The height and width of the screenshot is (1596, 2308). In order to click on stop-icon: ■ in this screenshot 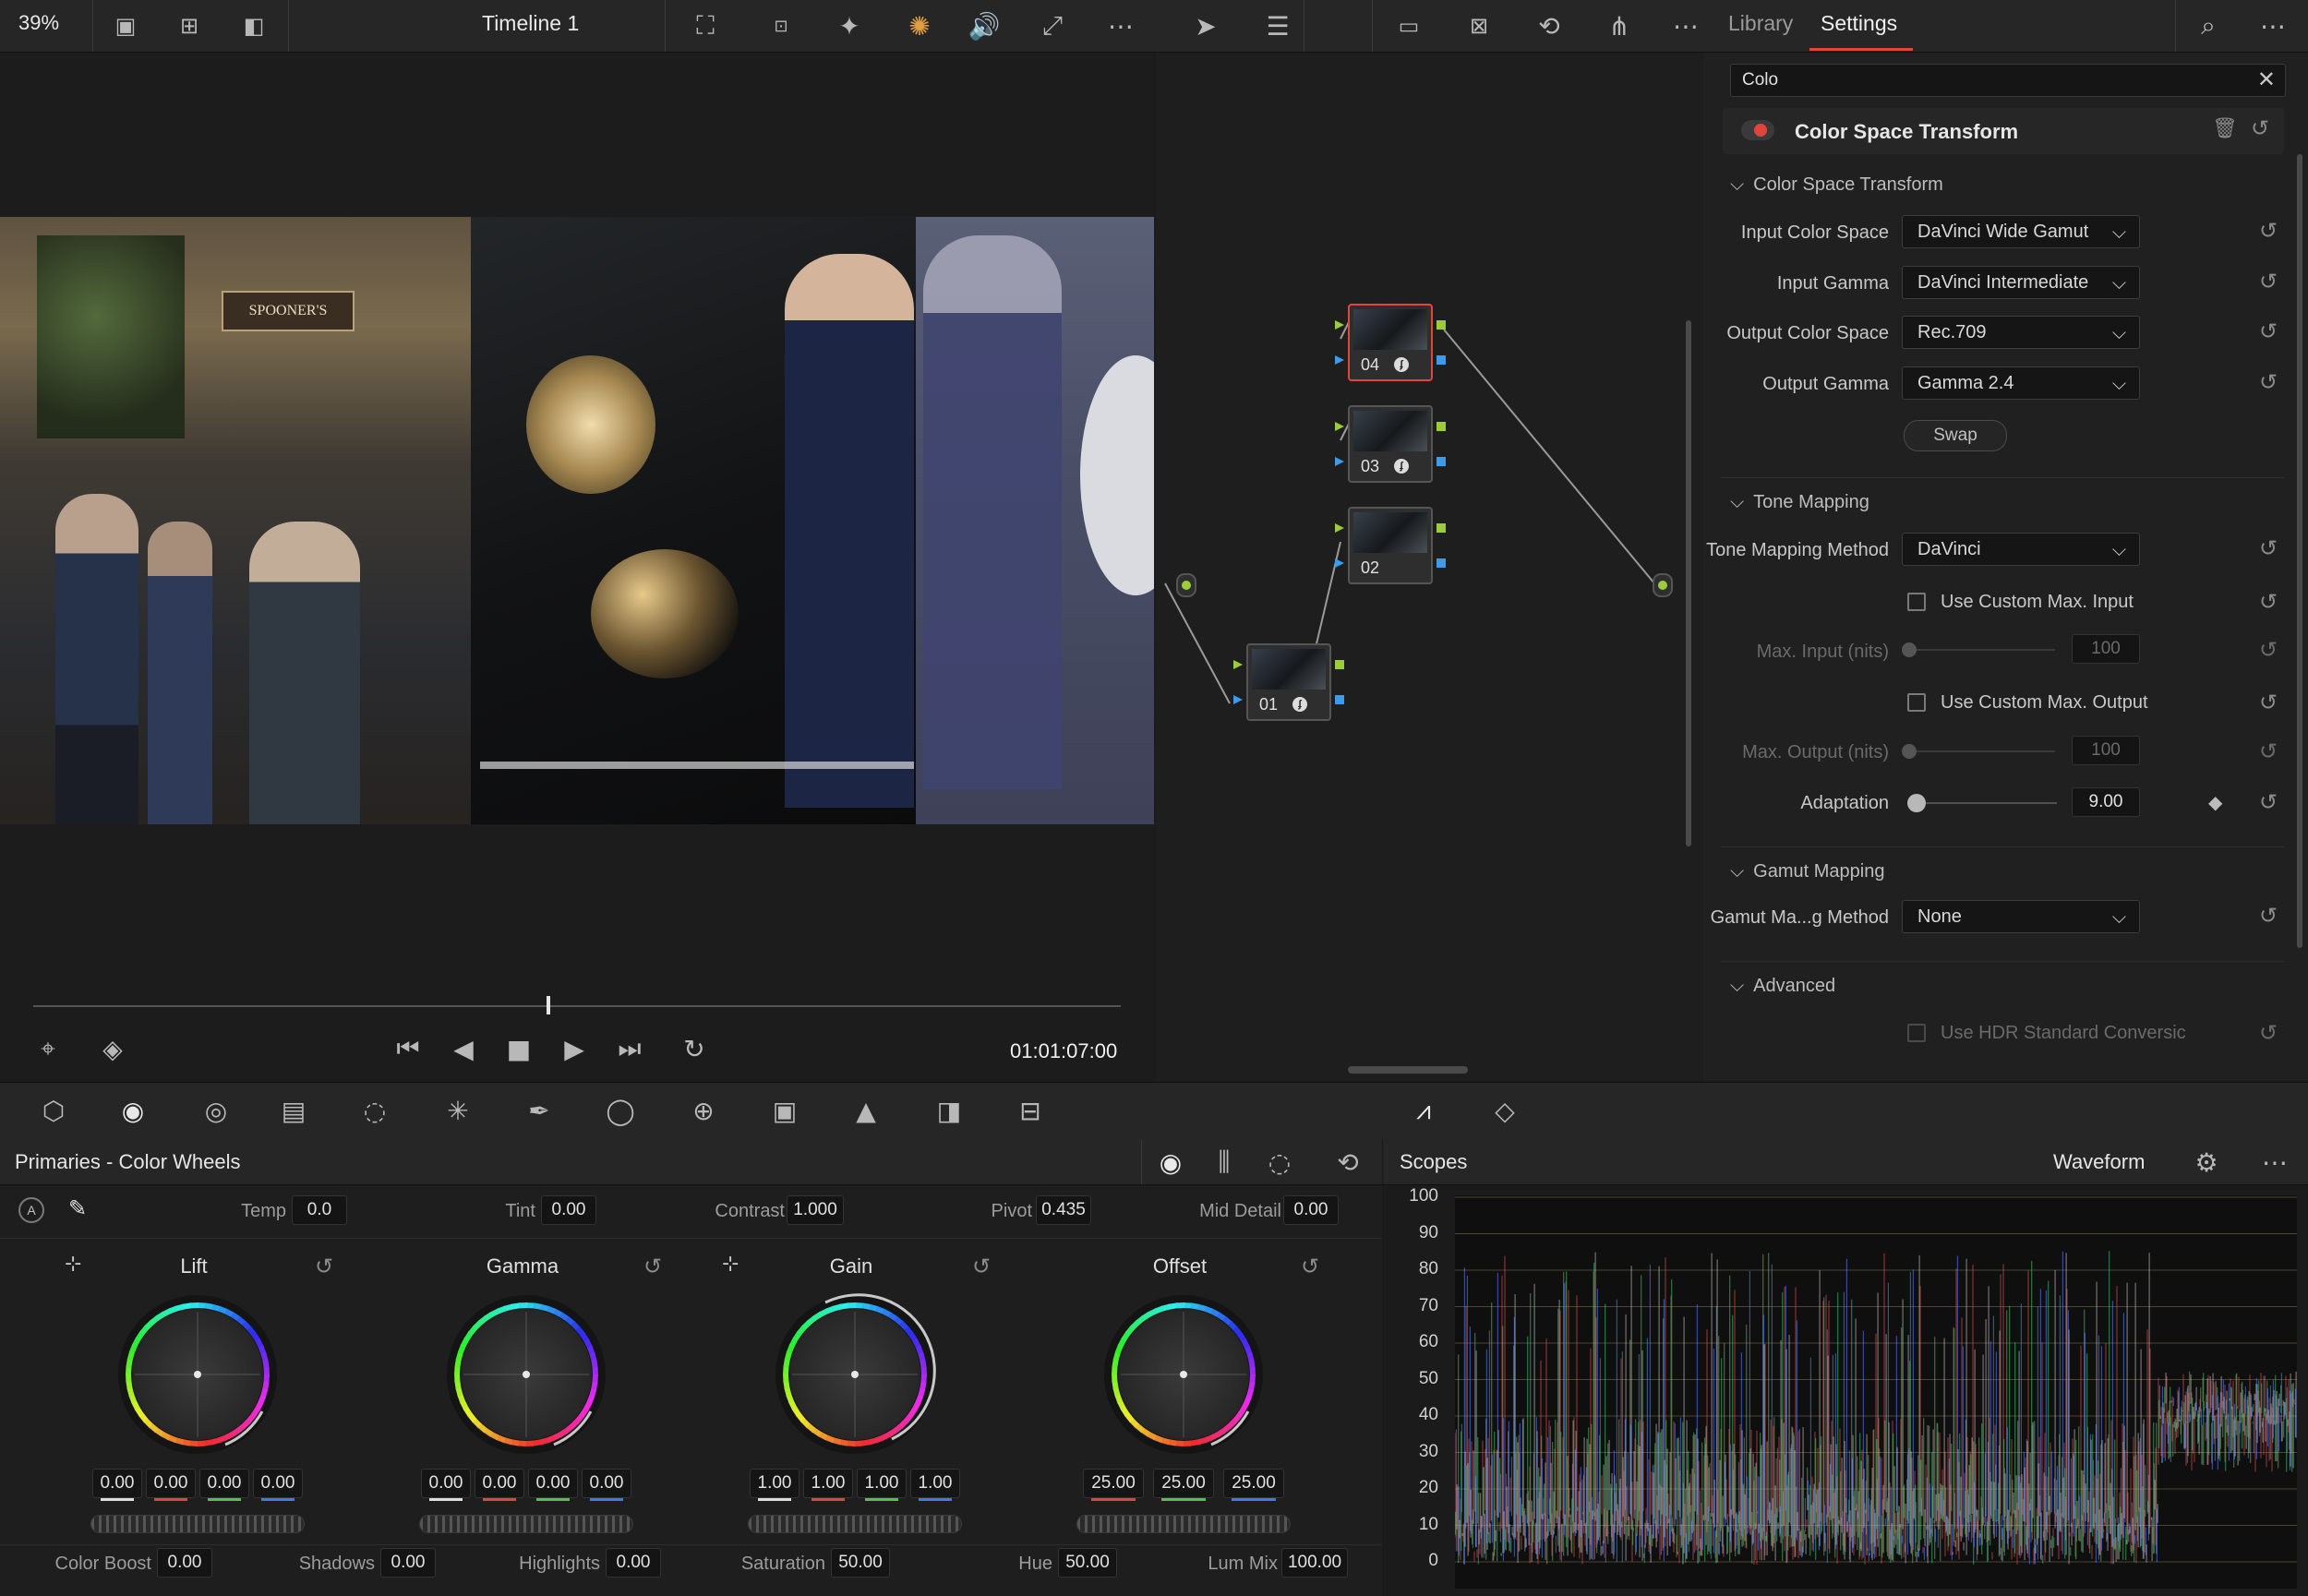, I will do `click(518, 1048)`.